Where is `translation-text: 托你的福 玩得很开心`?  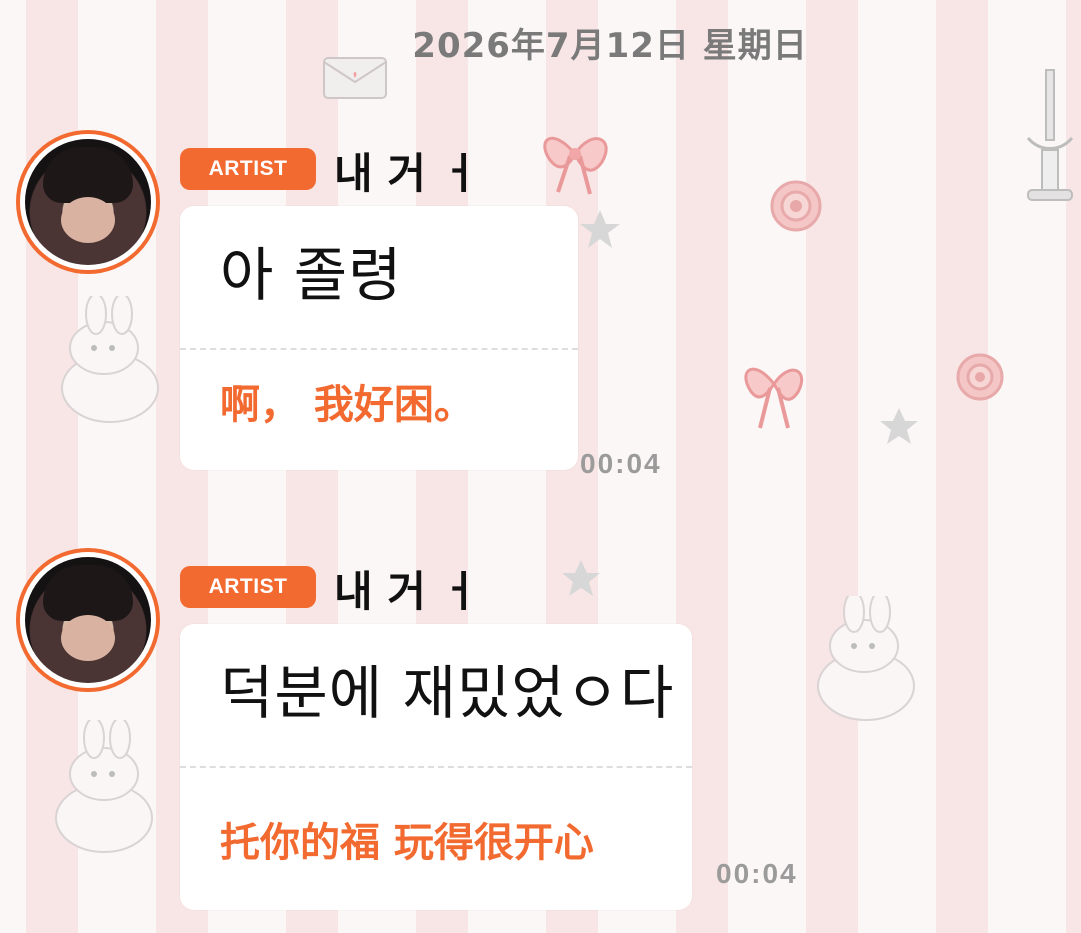 translation-text: 托你的福 玩得很开心 is located at coordinates (407, 843).